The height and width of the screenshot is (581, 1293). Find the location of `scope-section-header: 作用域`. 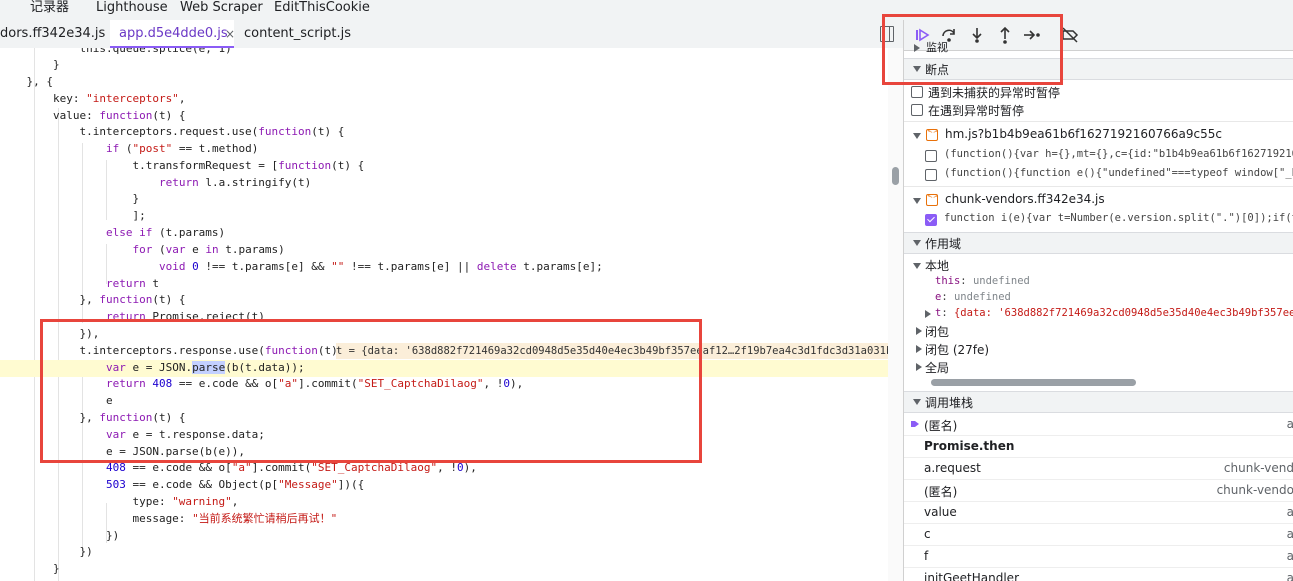

scope-section-header: 作用域 is located at coordinates (1098, 243).